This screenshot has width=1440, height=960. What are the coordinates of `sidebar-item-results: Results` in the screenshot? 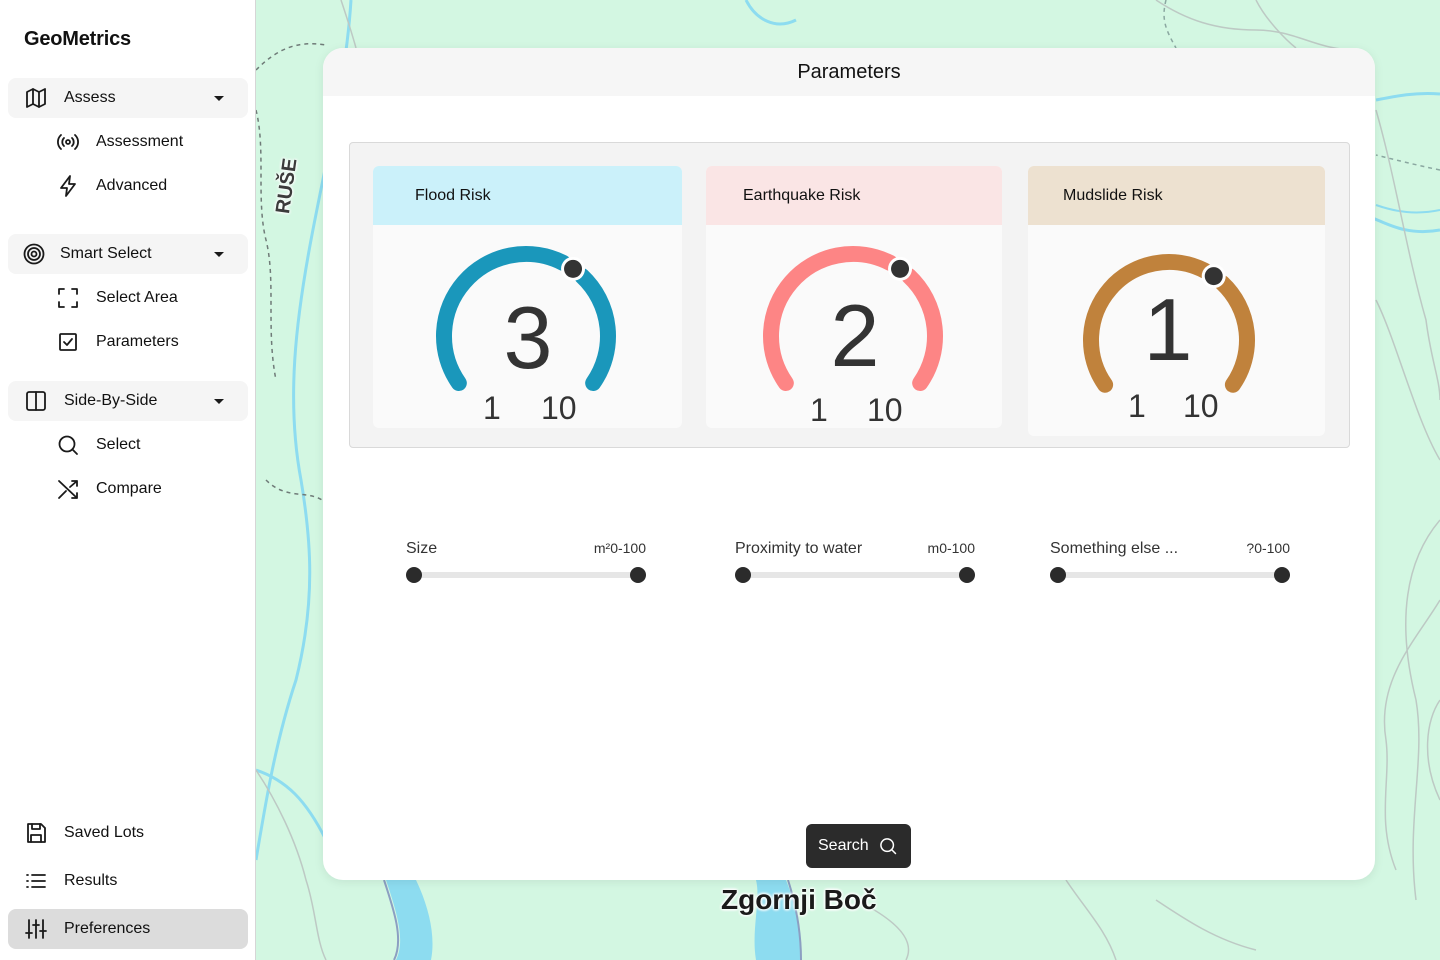 It's located at (128, 881).